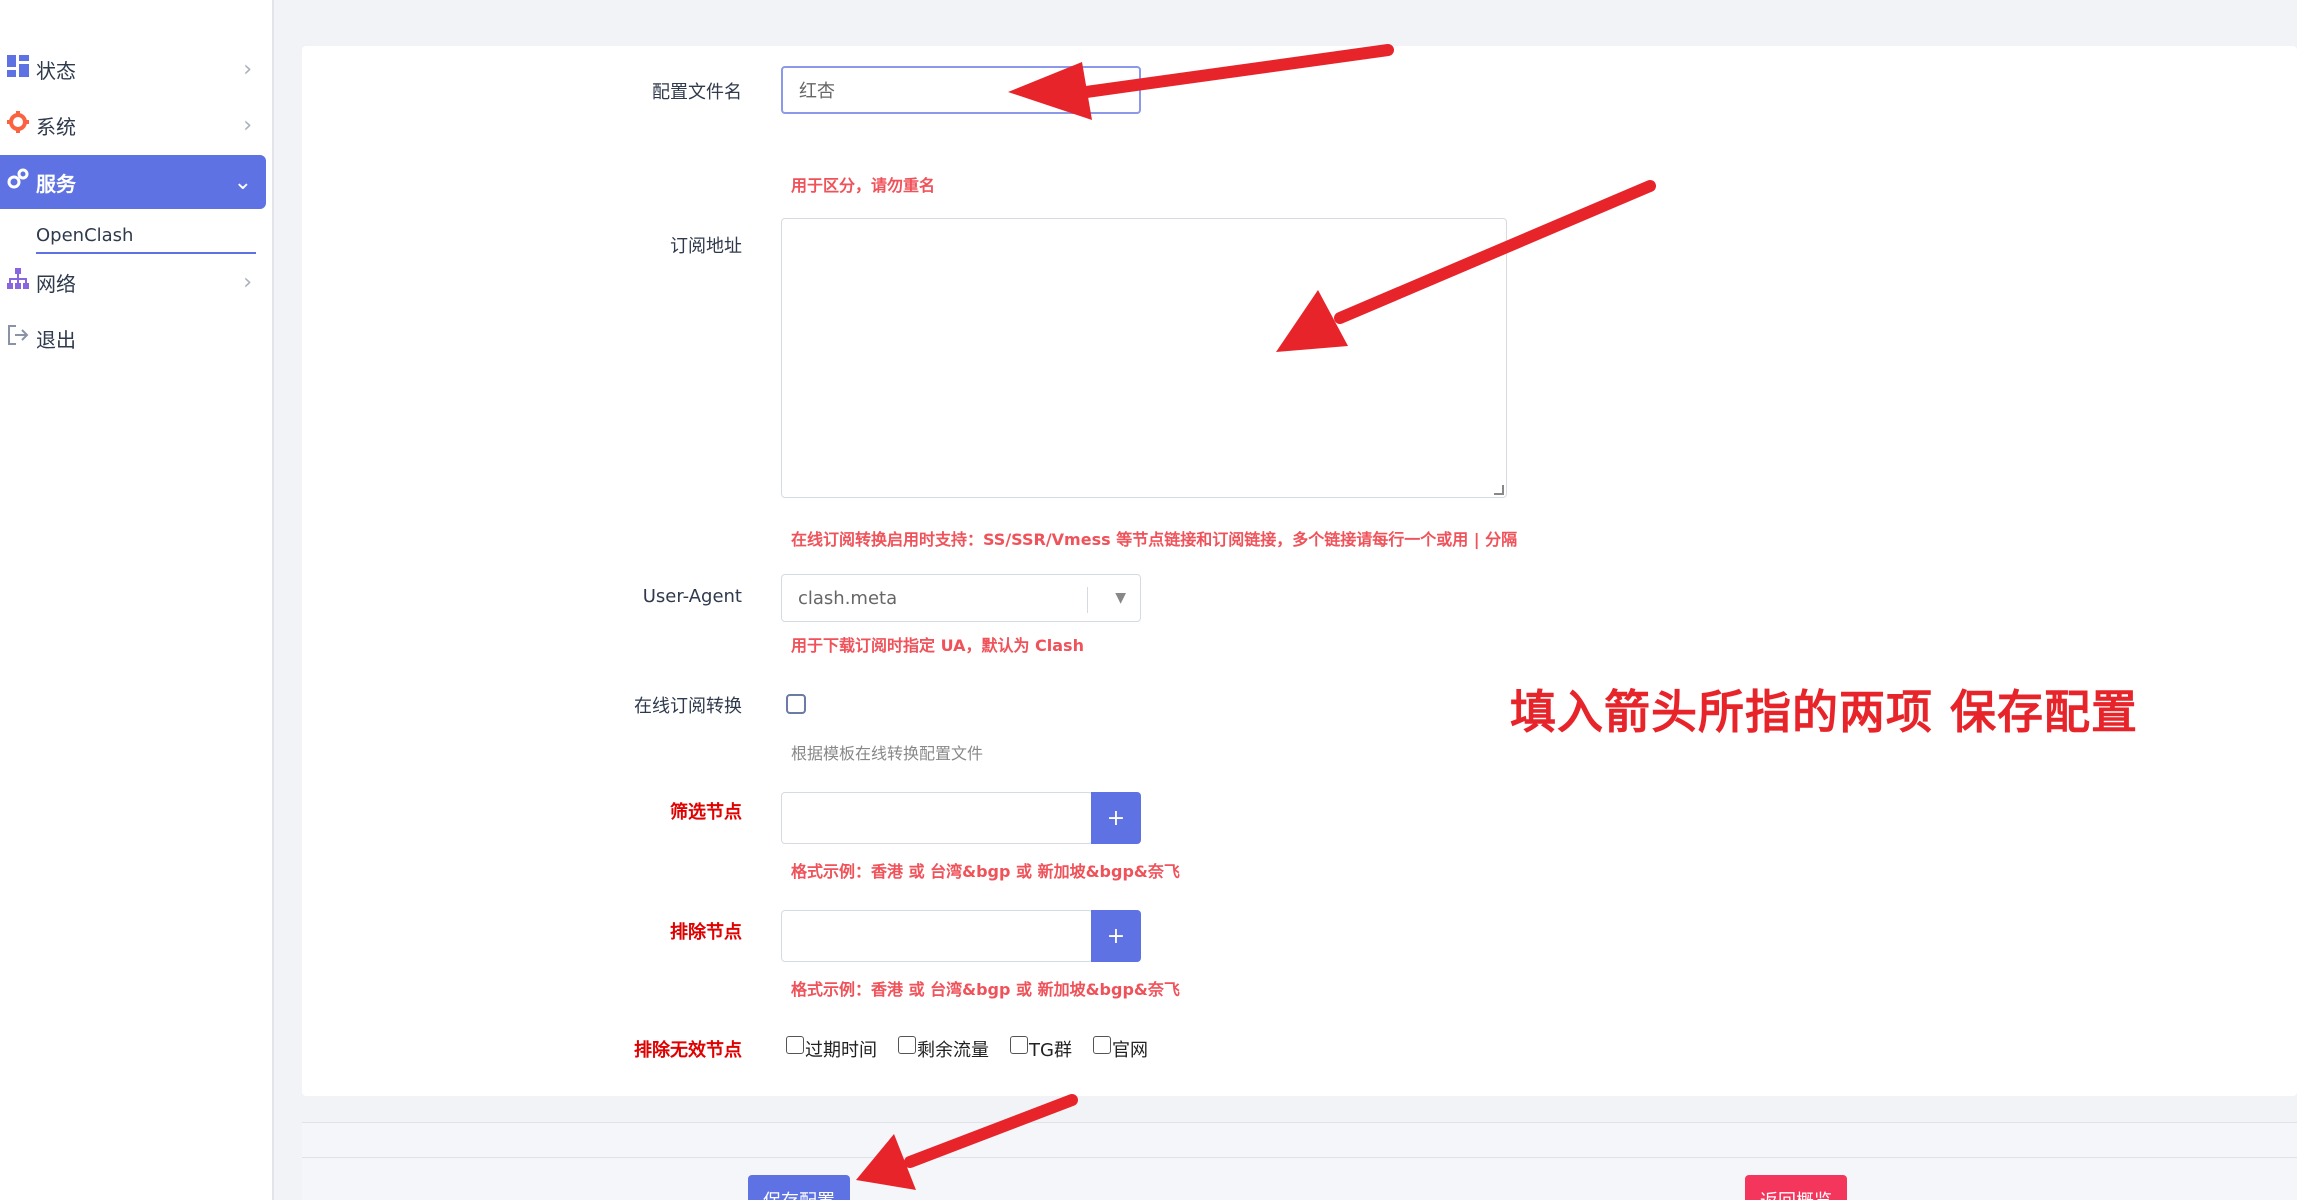 The height and width of the screenshot is (1200, 2297). Describe the element at coordinates (697, 92) in the screenshot. I see `config-name-label: 配置文件名` at that location.